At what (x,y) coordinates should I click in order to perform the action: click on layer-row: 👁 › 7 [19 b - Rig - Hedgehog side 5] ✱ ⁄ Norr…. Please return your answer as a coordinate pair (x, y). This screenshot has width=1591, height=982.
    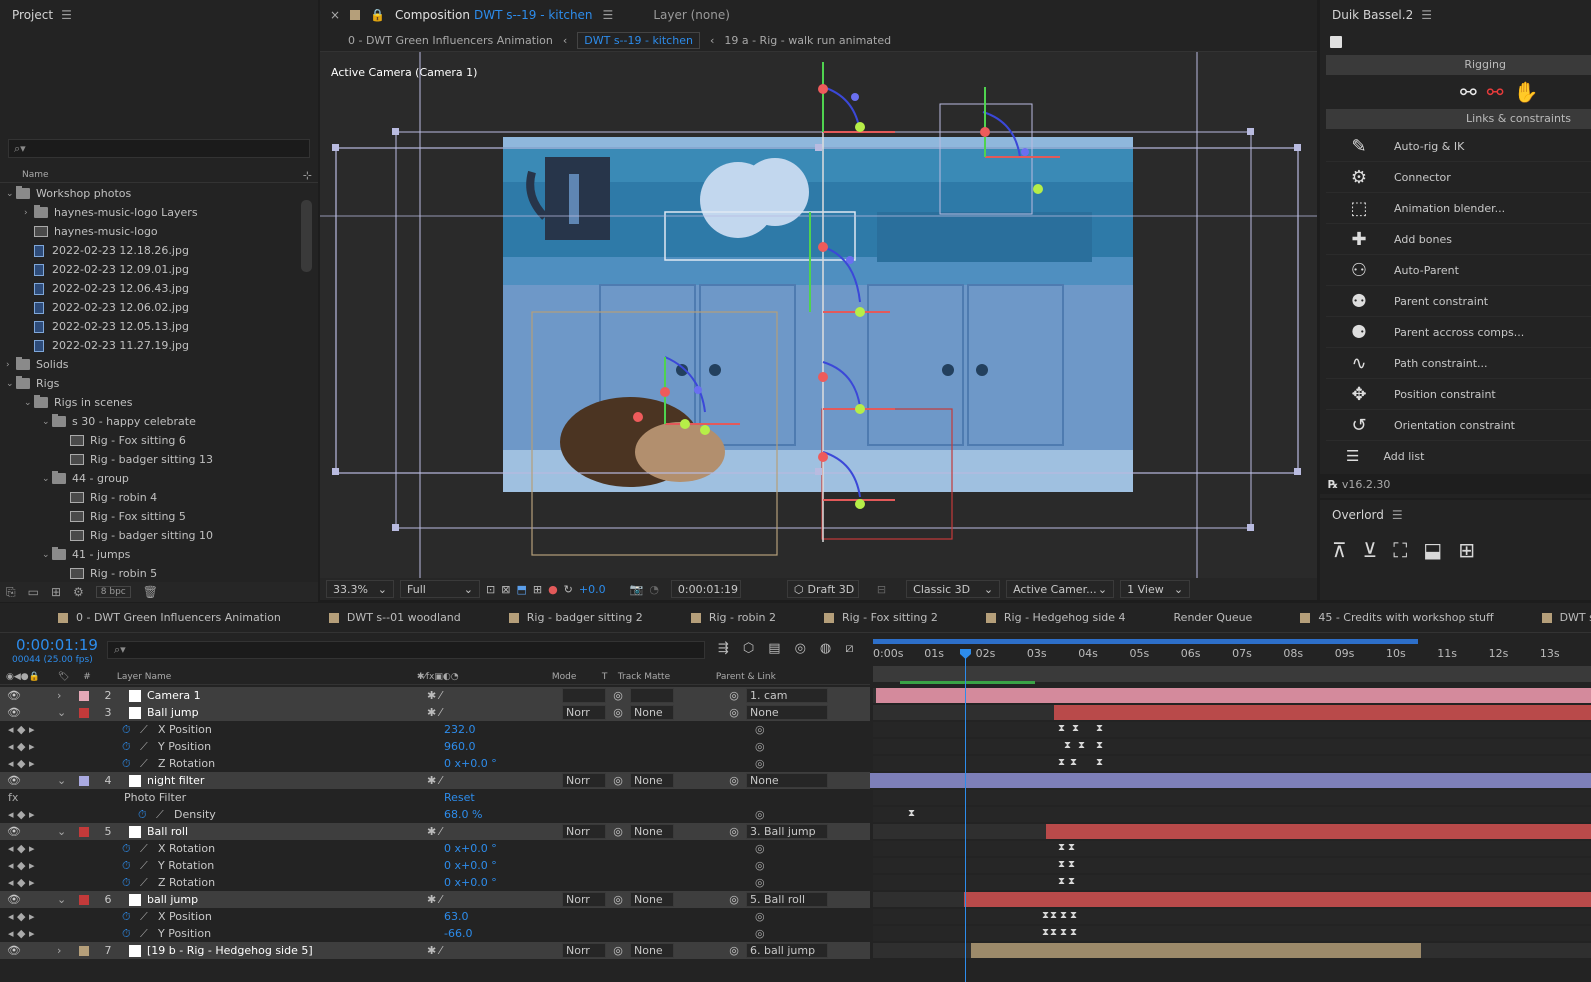
    Looking at the image, I should click on (435, 950).